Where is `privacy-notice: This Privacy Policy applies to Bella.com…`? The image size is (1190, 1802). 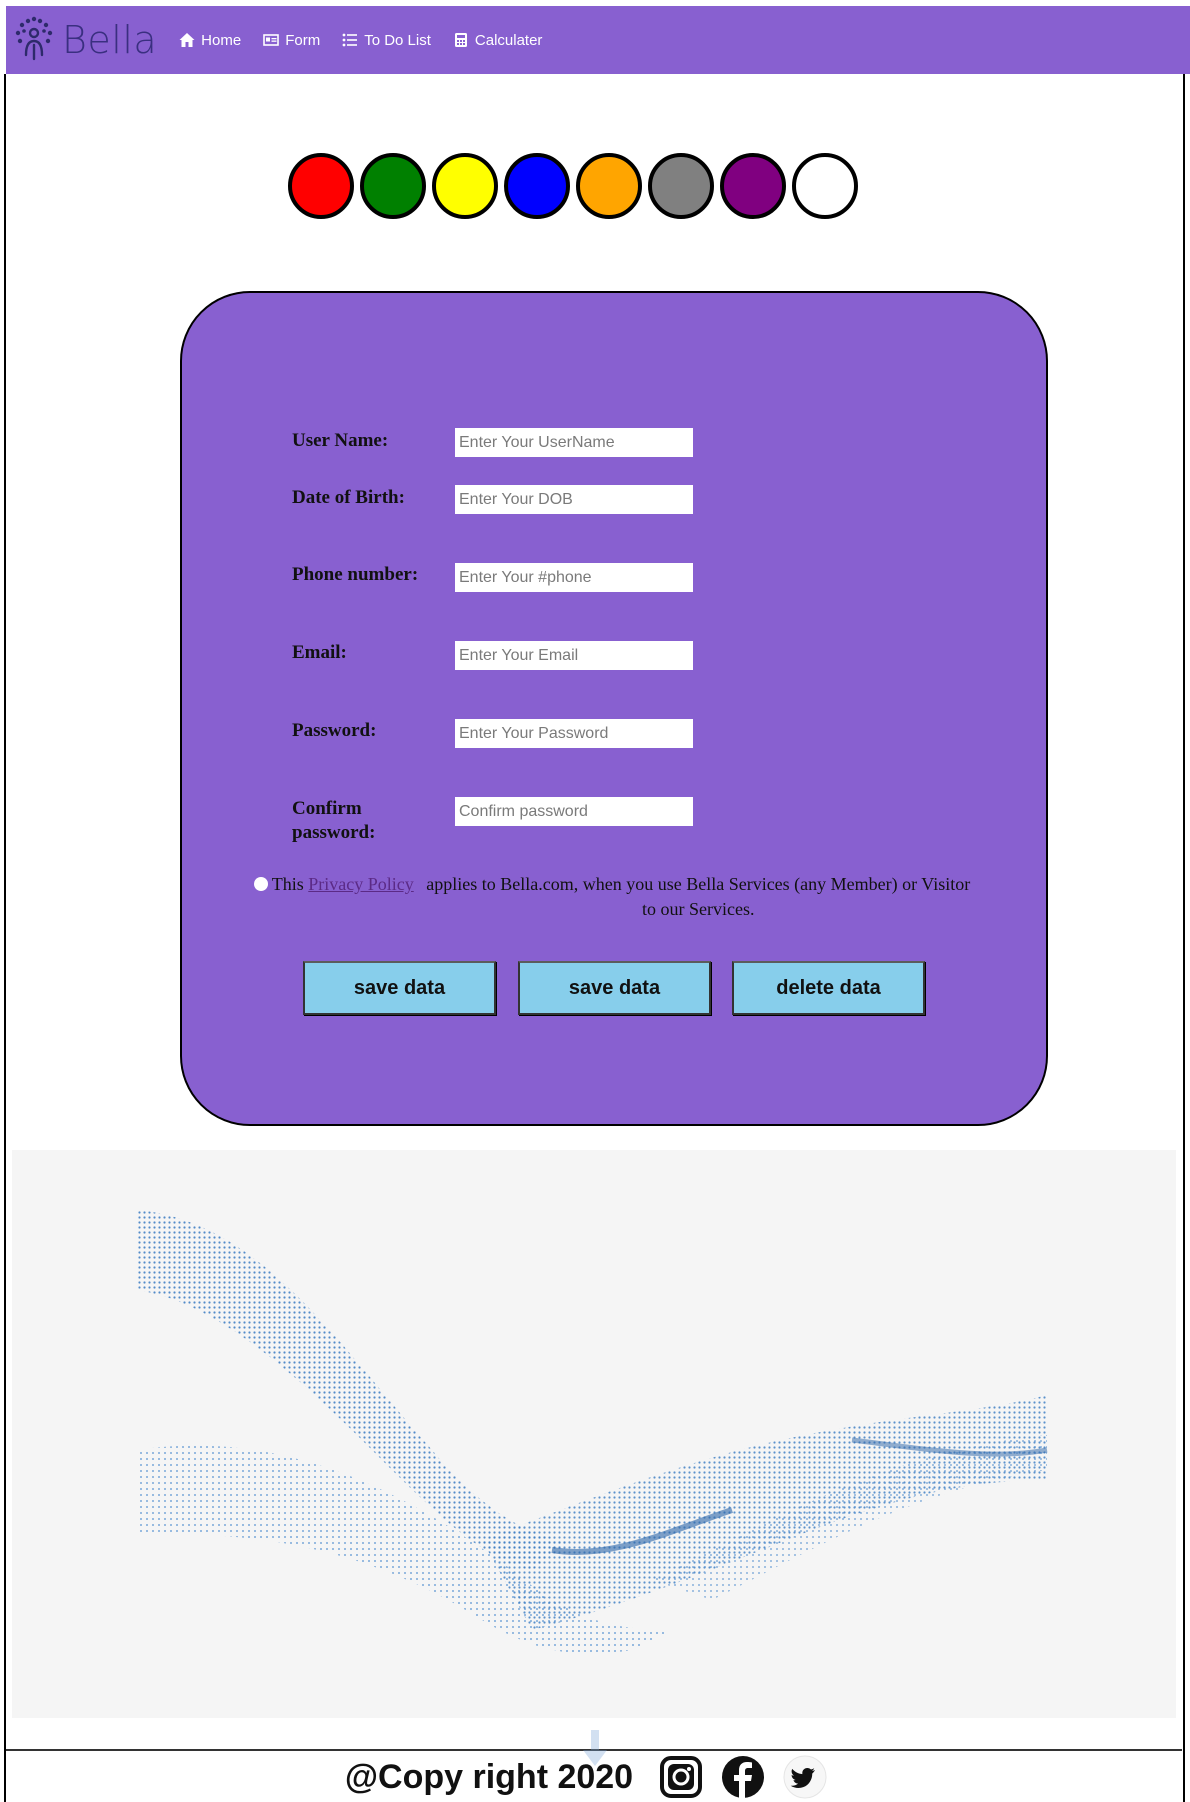 privacy-notice: This Privacy Policy applies to Bella.com… is located at coordinates (616, 897).